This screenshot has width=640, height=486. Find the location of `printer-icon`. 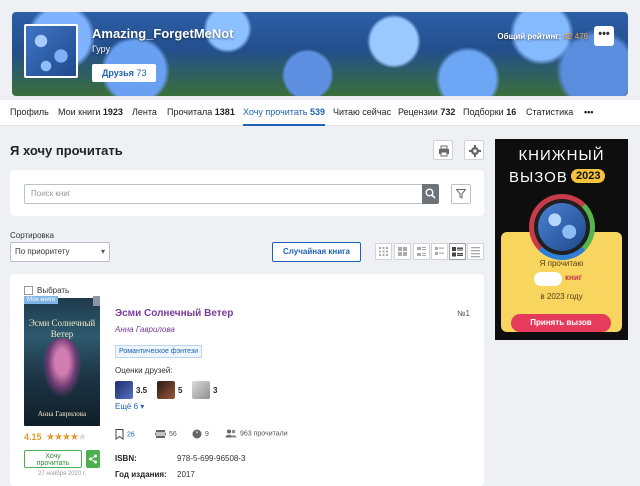

printer-icon is located at coordinates (444, 151).